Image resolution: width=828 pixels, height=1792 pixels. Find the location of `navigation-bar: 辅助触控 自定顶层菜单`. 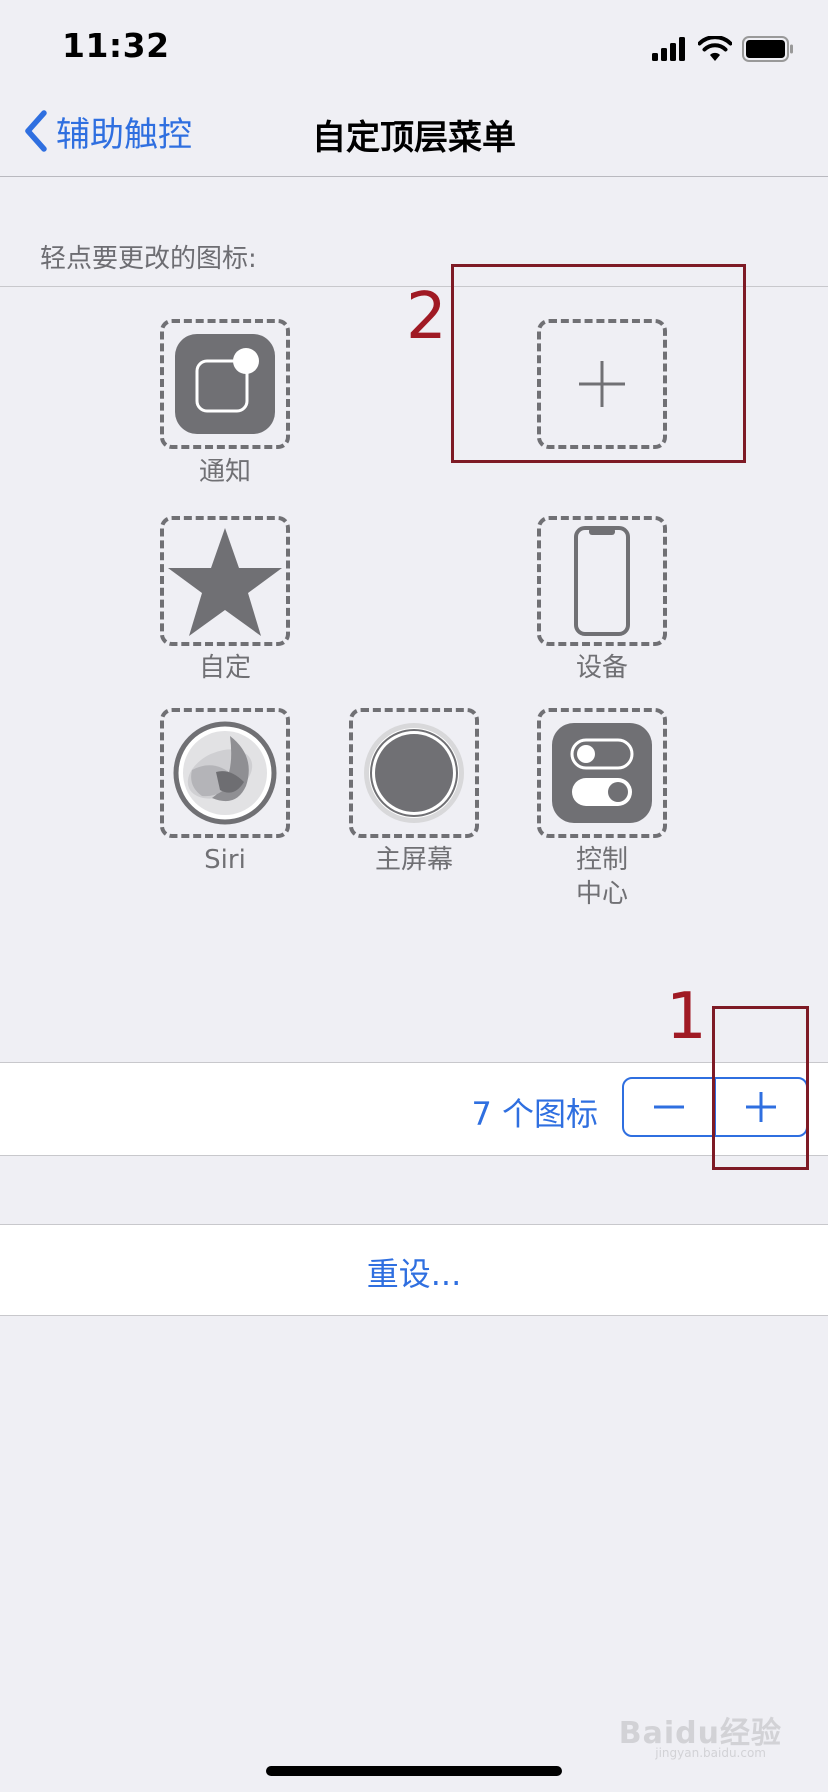

navigation-bar: 辅助触控 自定顶层菜单 is located at coordinates (414, 131).